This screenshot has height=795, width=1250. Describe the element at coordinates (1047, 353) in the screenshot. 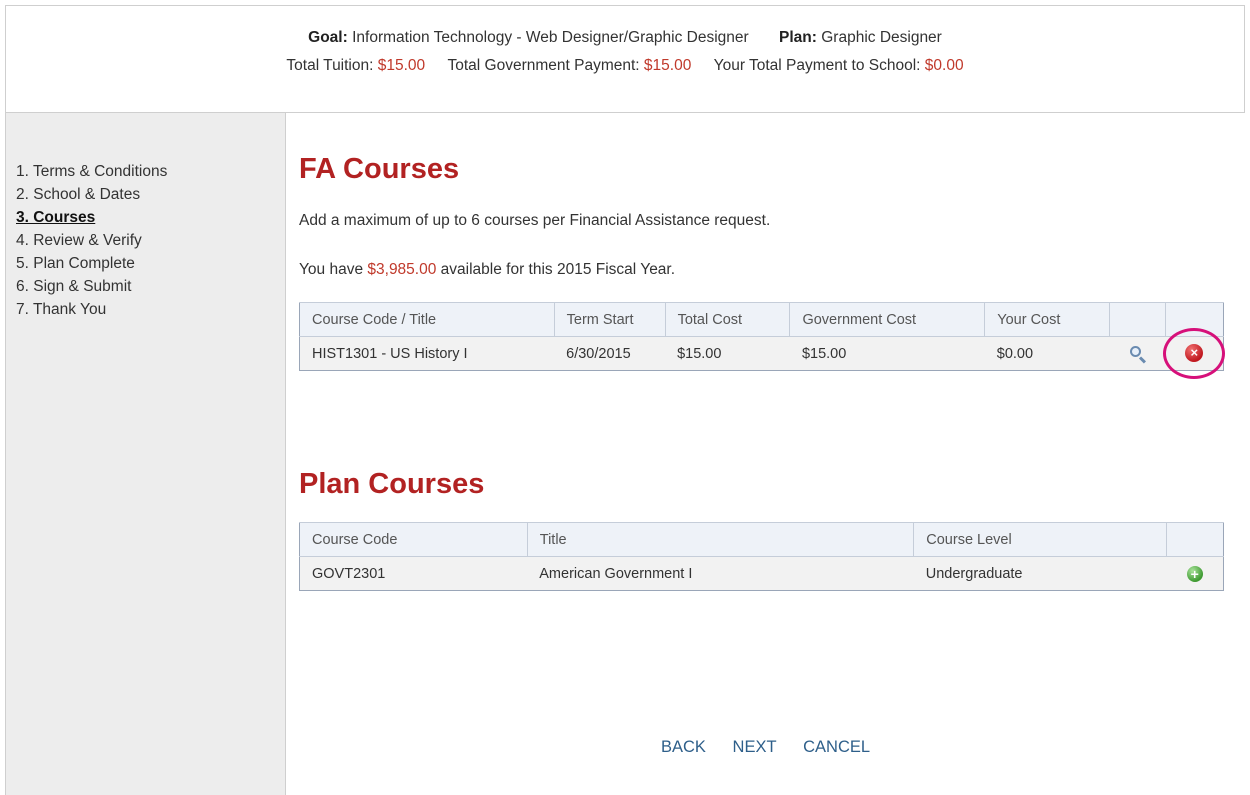

I see `cell-your-cost: $0.00` at that location.